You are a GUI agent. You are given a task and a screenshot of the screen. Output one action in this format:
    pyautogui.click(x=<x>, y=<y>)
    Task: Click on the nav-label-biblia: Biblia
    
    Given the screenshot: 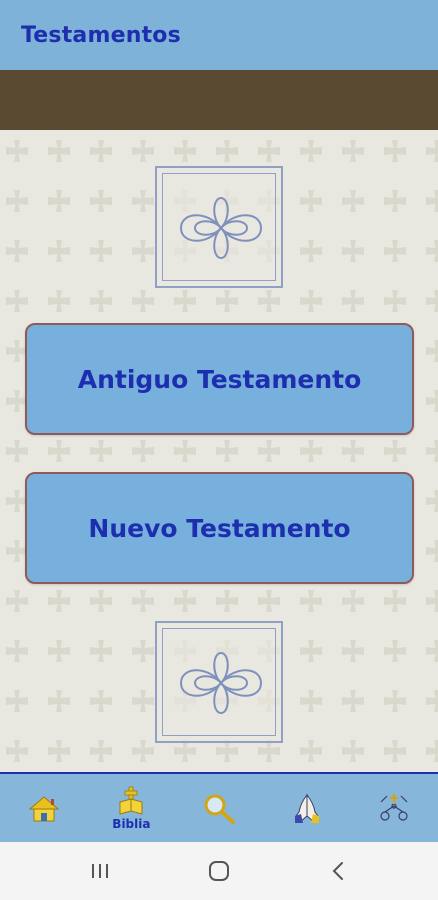 What is the action you would take?
    pyautogui.click(x=131, y=823)
    